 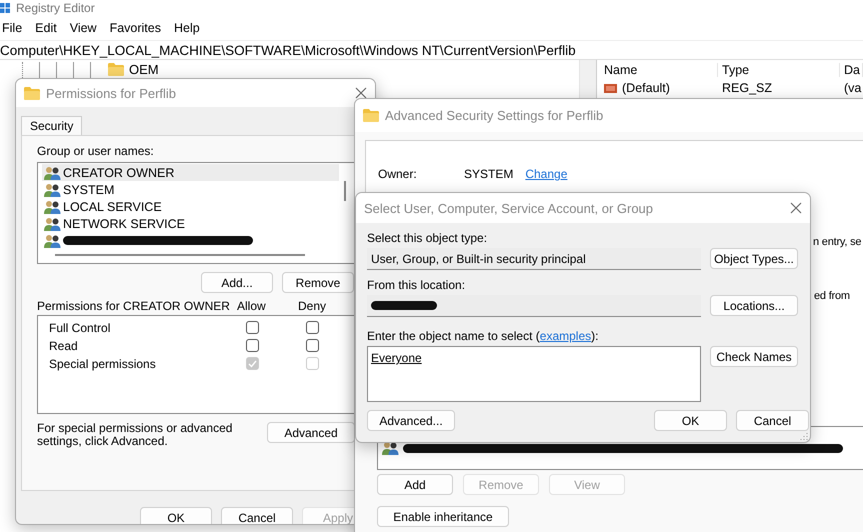 I want to click on group-label: Group or user names:, so click(x=96, y=151).